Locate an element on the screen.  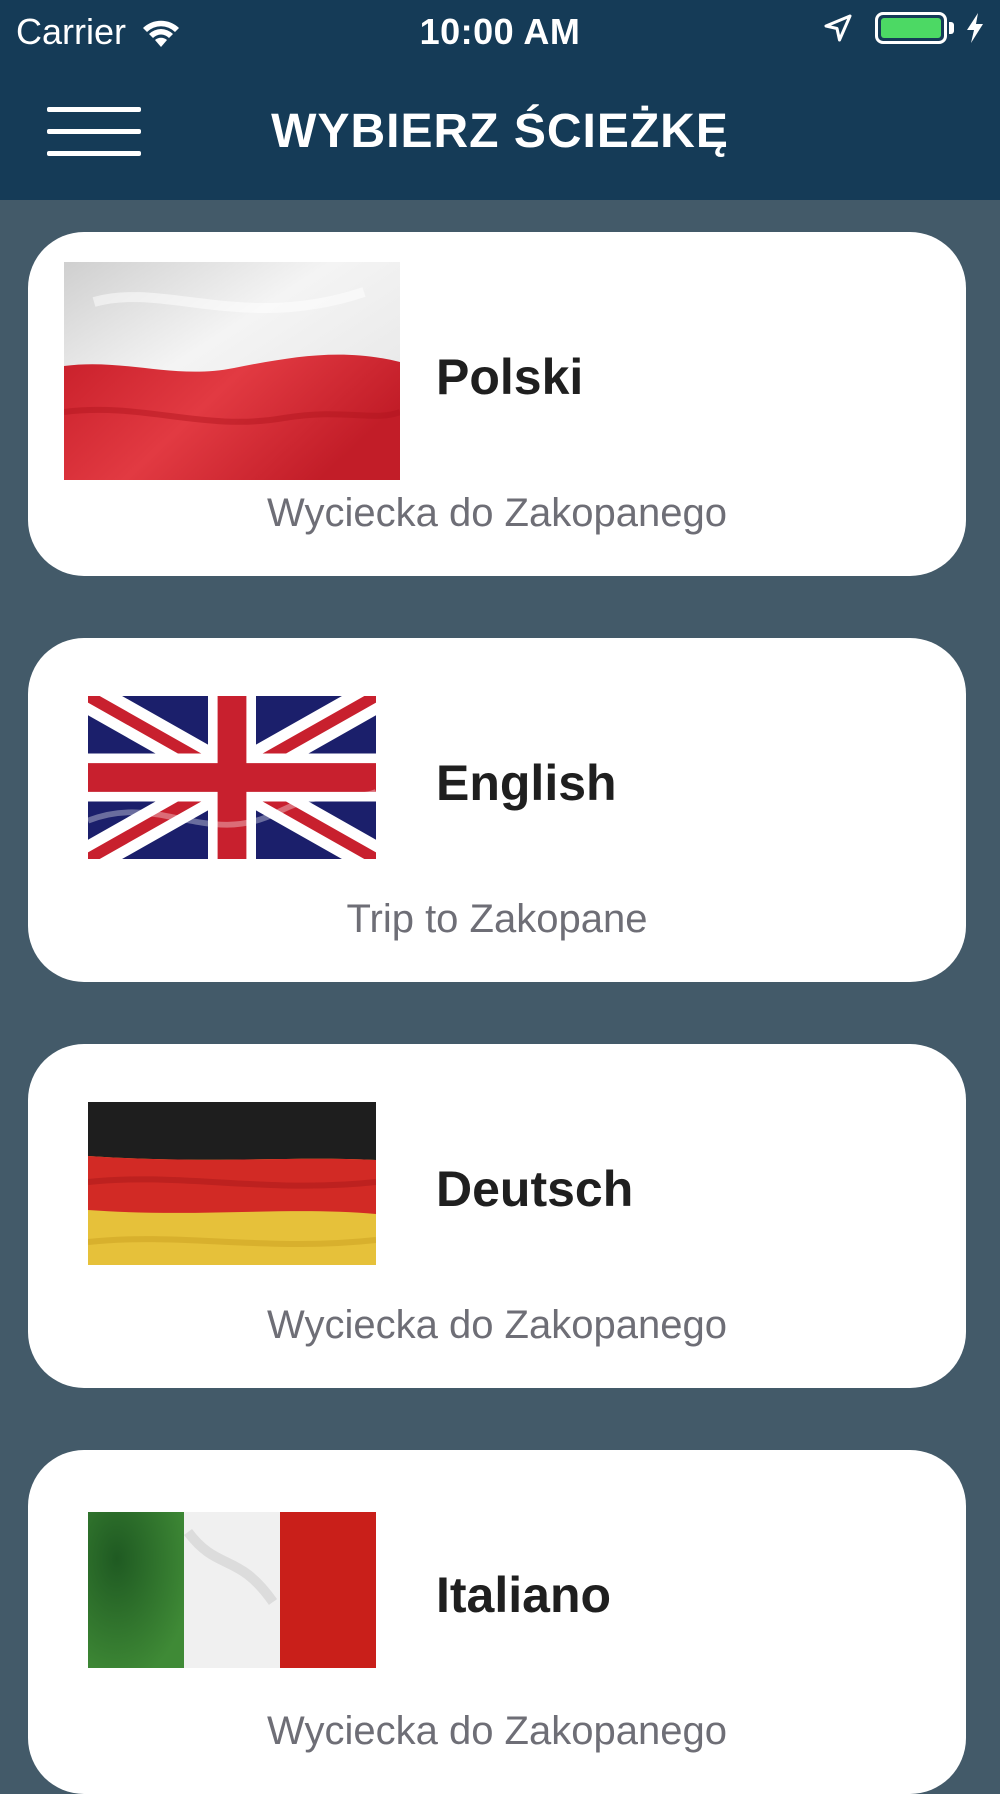
status-bar: Carrier 10:00 AM is located at coordinates (500, 32).